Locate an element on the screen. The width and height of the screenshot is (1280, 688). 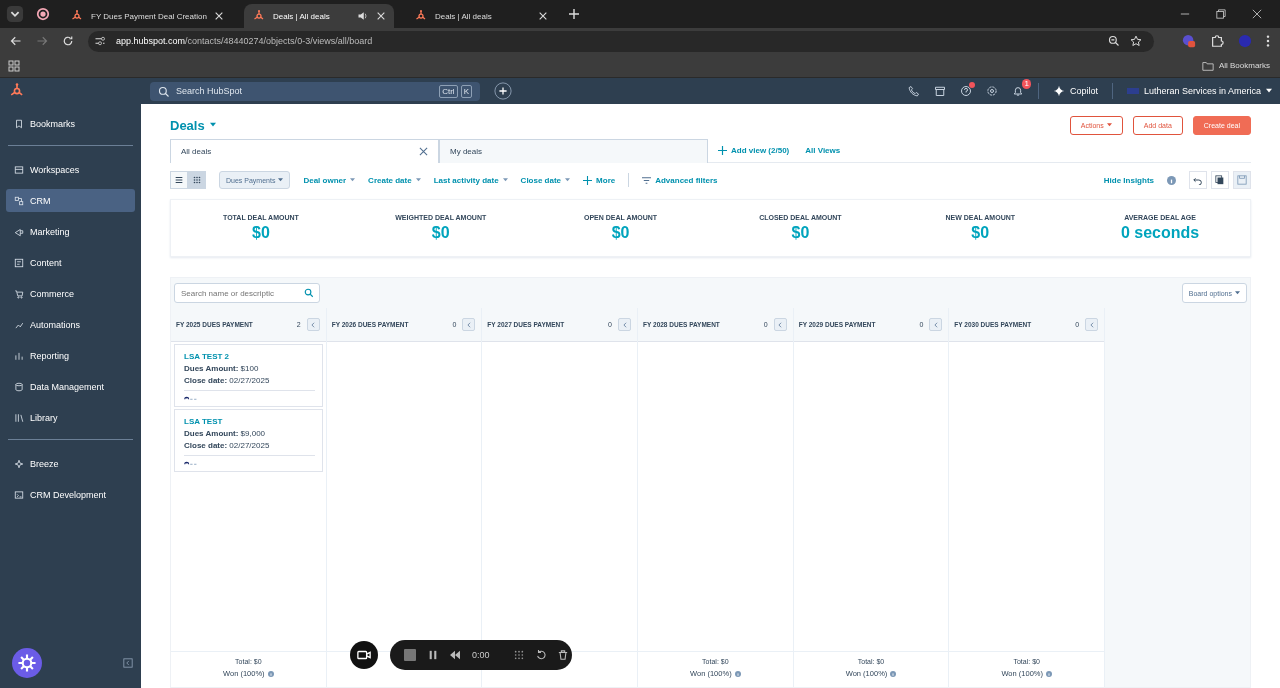
new-tab-icon is located at coordinates (573, 14).